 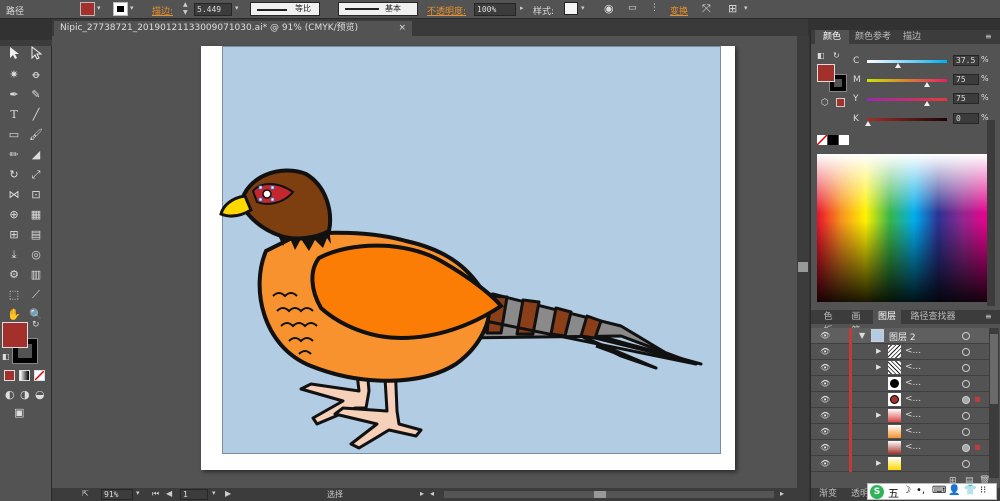 What do you see at coordinates (970, 490) in the screenshot?
I see `ime-shirt-icon: 👕` at bounding box center [970, 490].